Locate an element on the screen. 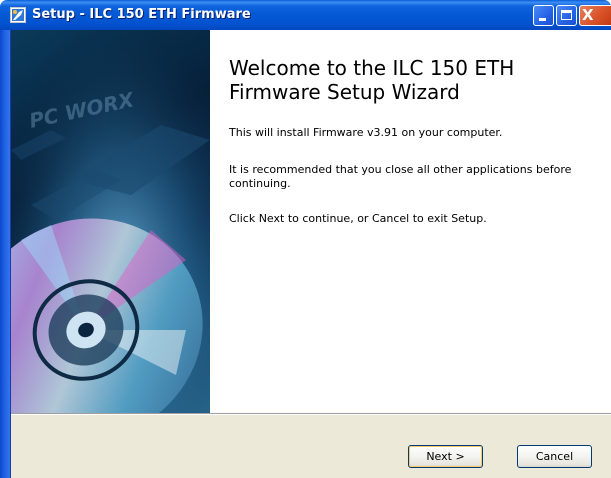  minimize-icon is located at coordinates (542, 19).